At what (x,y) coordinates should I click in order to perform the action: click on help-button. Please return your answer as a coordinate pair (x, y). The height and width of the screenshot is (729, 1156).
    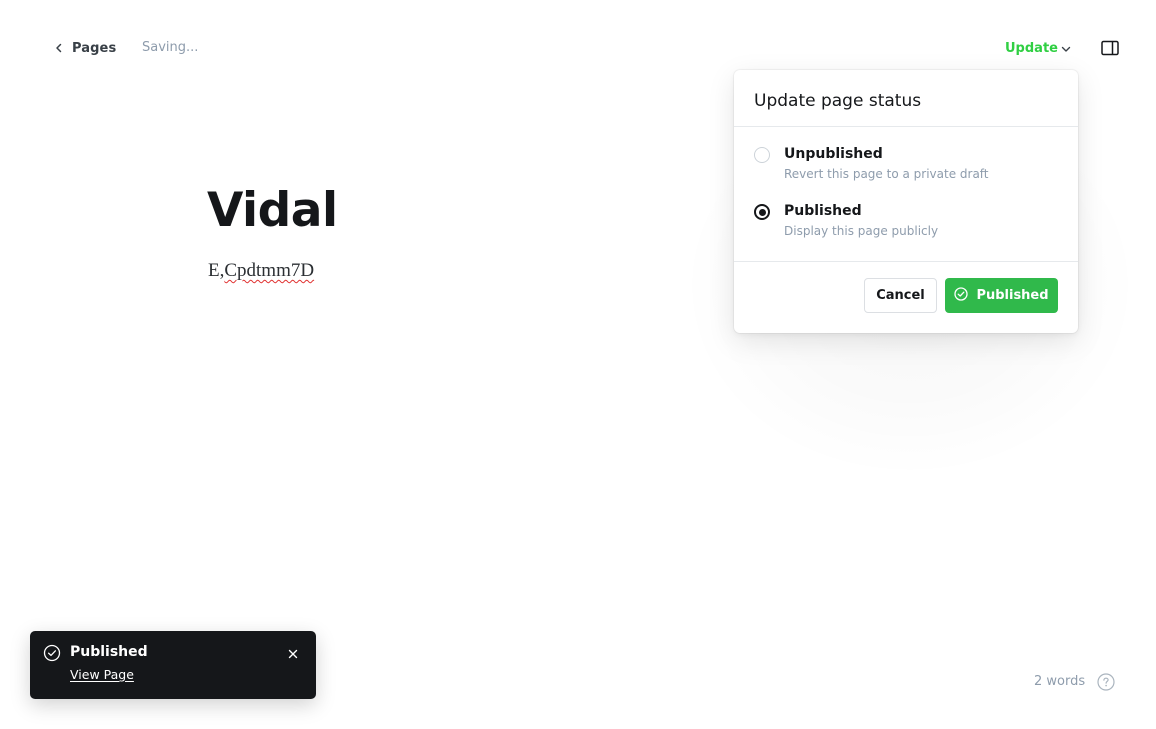
    Looking at the image, I should click on (1106, 682).